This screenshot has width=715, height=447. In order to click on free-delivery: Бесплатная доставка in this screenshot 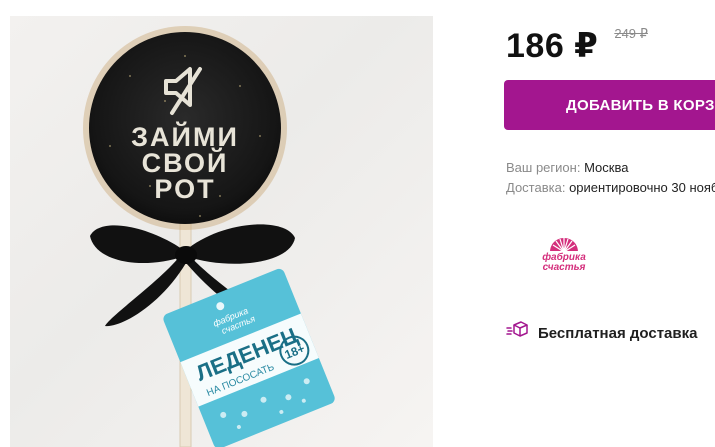, I will do `click(601, 333)`.